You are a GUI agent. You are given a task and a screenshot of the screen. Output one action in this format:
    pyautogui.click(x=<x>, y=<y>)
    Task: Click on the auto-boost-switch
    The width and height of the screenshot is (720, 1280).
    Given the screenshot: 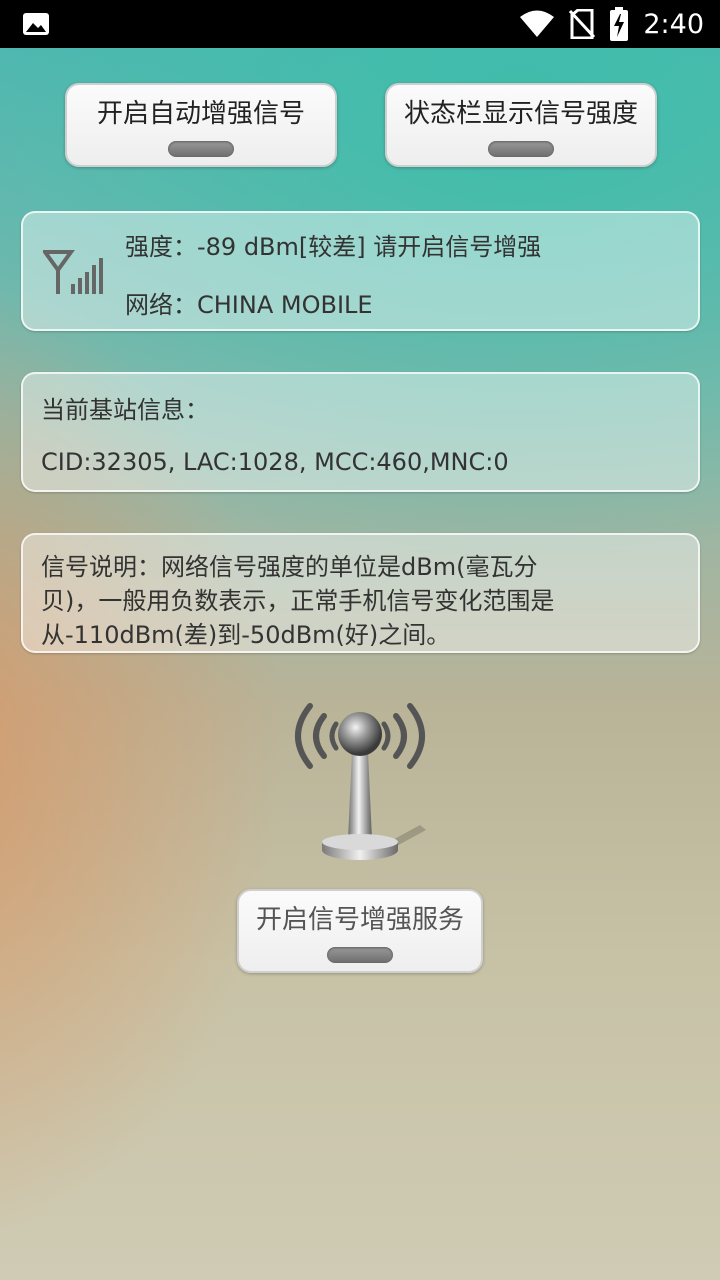 What is the action you would take?
    pyautogui.click(x=201, y=149)
    